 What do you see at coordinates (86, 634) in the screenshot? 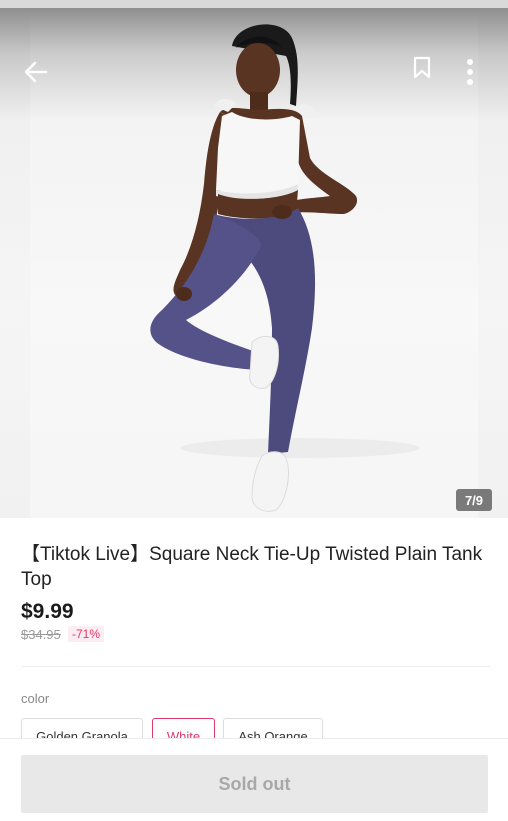
I see `discount-badge: -71%` at bounding box center [86, 634].